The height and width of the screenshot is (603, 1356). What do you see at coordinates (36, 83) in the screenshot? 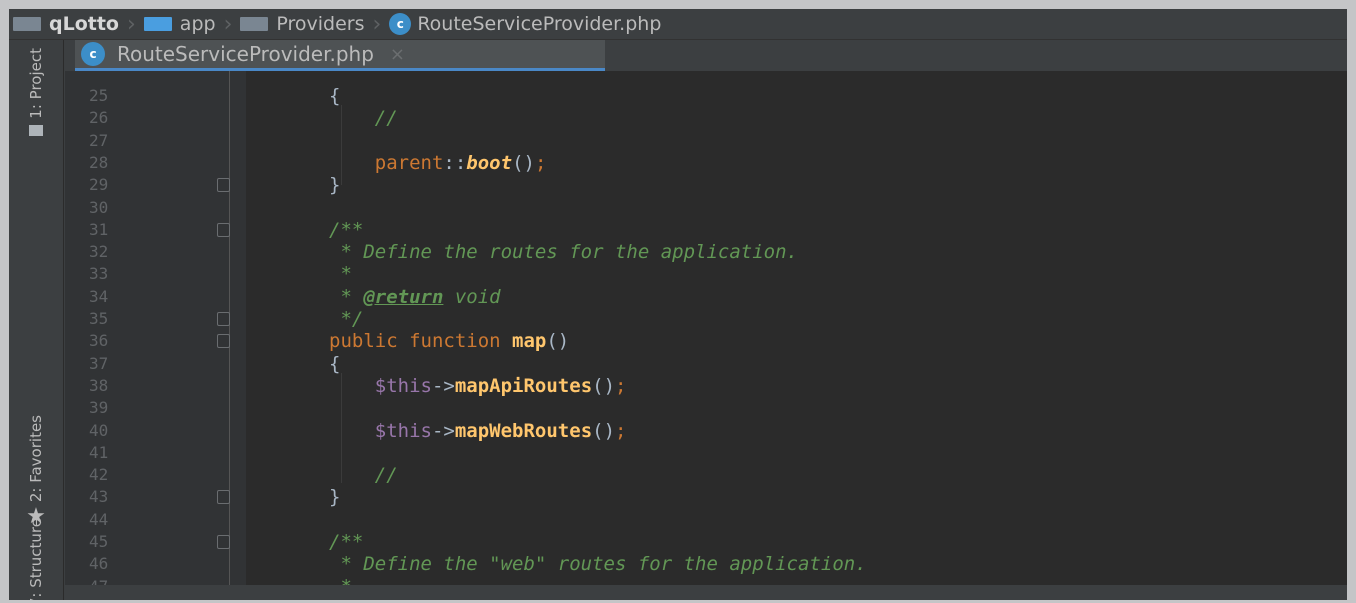
I see `project-tool-label: 1: Project` at bounding box center [36, 83].